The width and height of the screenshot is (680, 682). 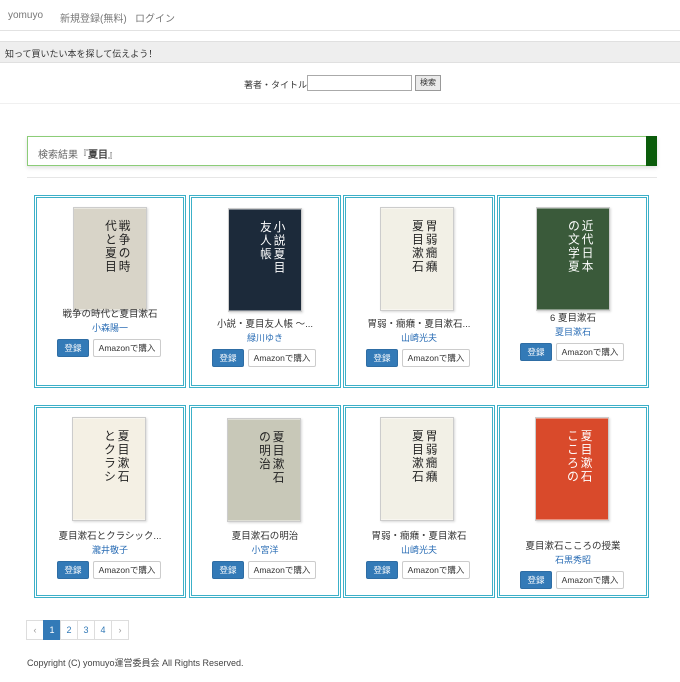 I want to click on page-prev: ‹, so click(x=35, y=630).